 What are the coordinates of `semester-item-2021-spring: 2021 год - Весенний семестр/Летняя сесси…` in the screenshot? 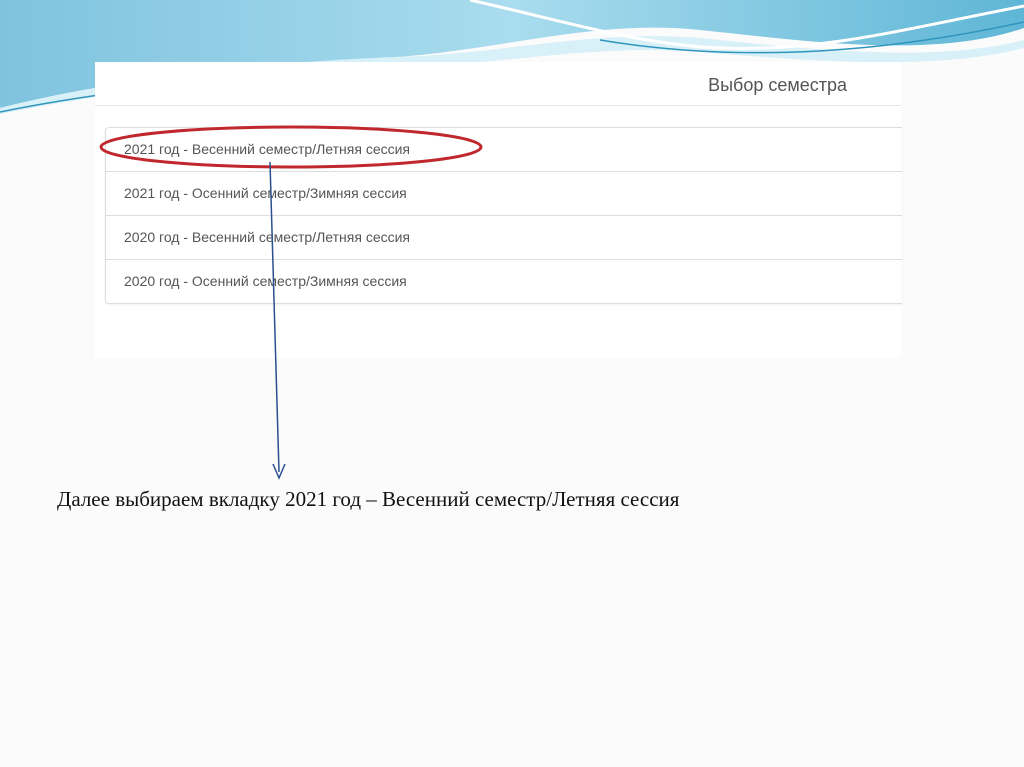 It's located at (504, 150).